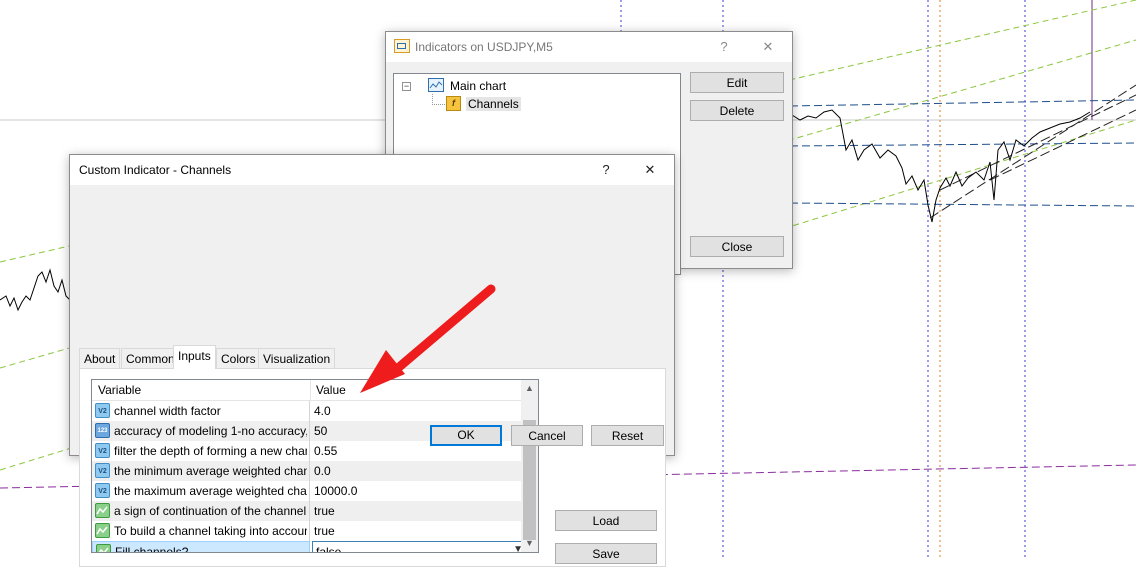 The image size is (1136, 567). Describe the element at coordinates (194, 357) in the screenshot. I see `tab-inputs: Inputs` at that location.